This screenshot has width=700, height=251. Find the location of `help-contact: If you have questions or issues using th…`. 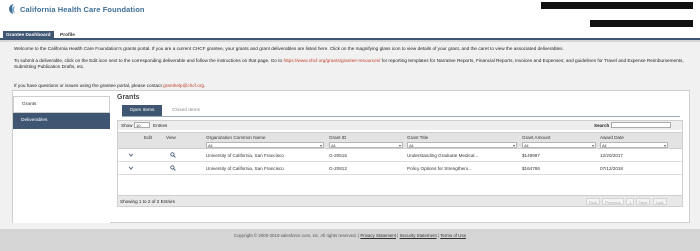

help-contact: If you have questions or issues using th… is located at coordinates (350, 86).